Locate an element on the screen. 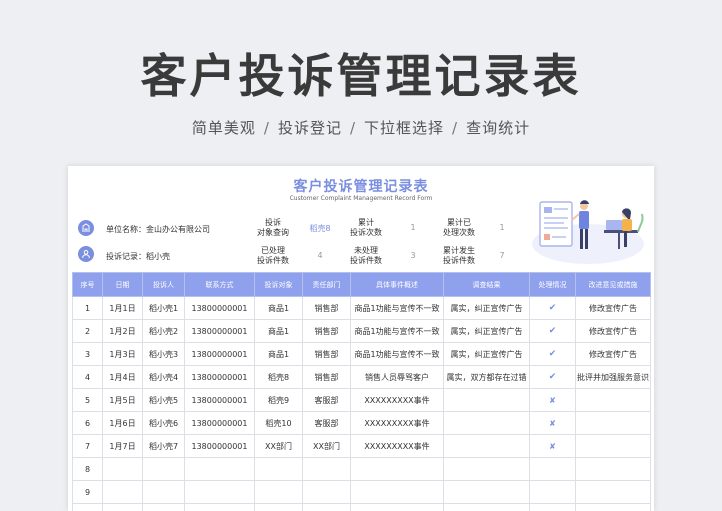 This screenshot has height=511, width=722. cell-no: 1 is located at coordinates (87, 308).